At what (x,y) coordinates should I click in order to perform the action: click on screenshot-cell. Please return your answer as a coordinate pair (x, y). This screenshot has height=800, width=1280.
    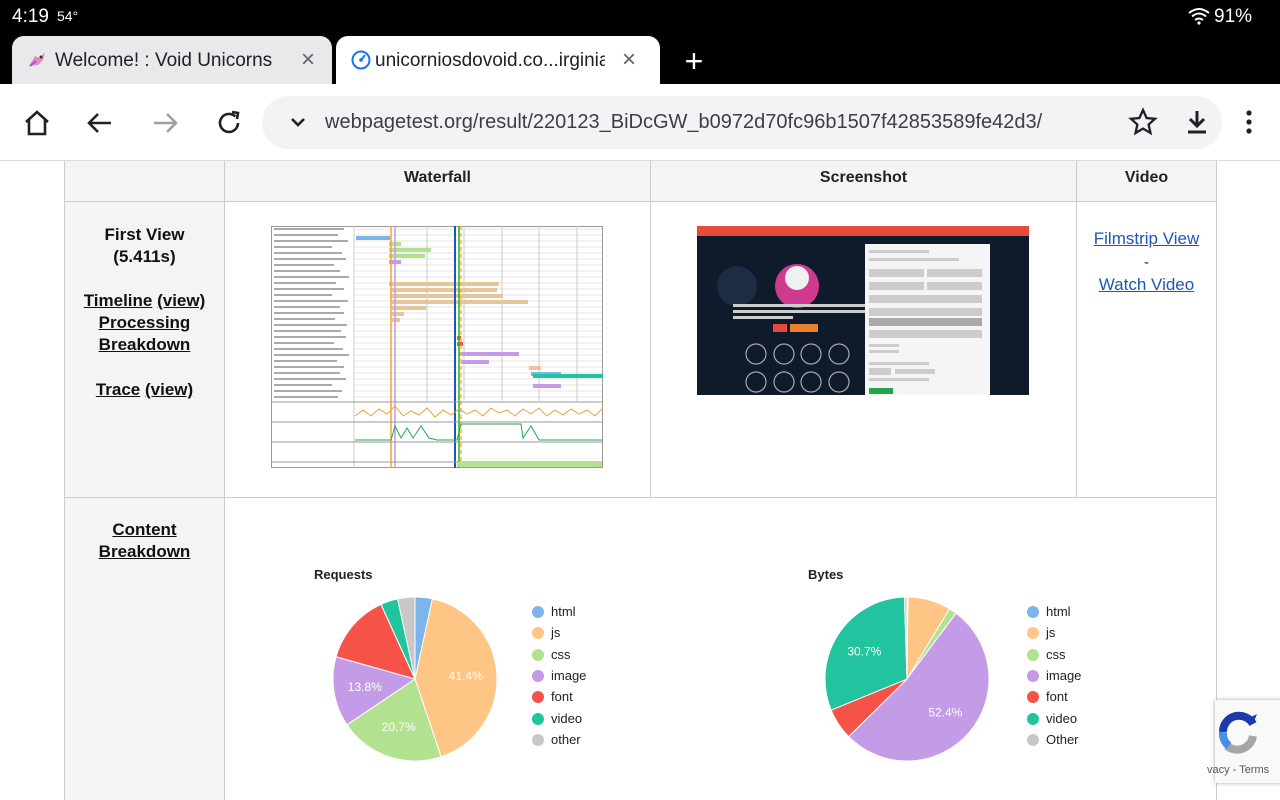
    Looking at the image, I should click on (863, 349).